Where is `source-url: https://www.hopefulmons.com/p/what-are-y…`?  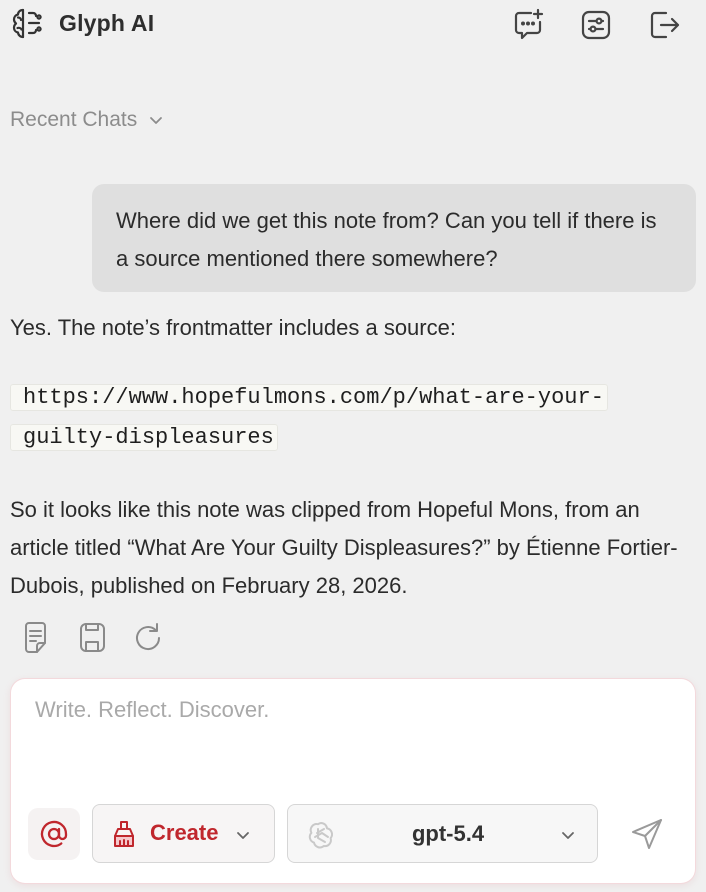 source-url: https://www.hopefulmons.com/p/what-are-y… is located at coordinates (309, 417).